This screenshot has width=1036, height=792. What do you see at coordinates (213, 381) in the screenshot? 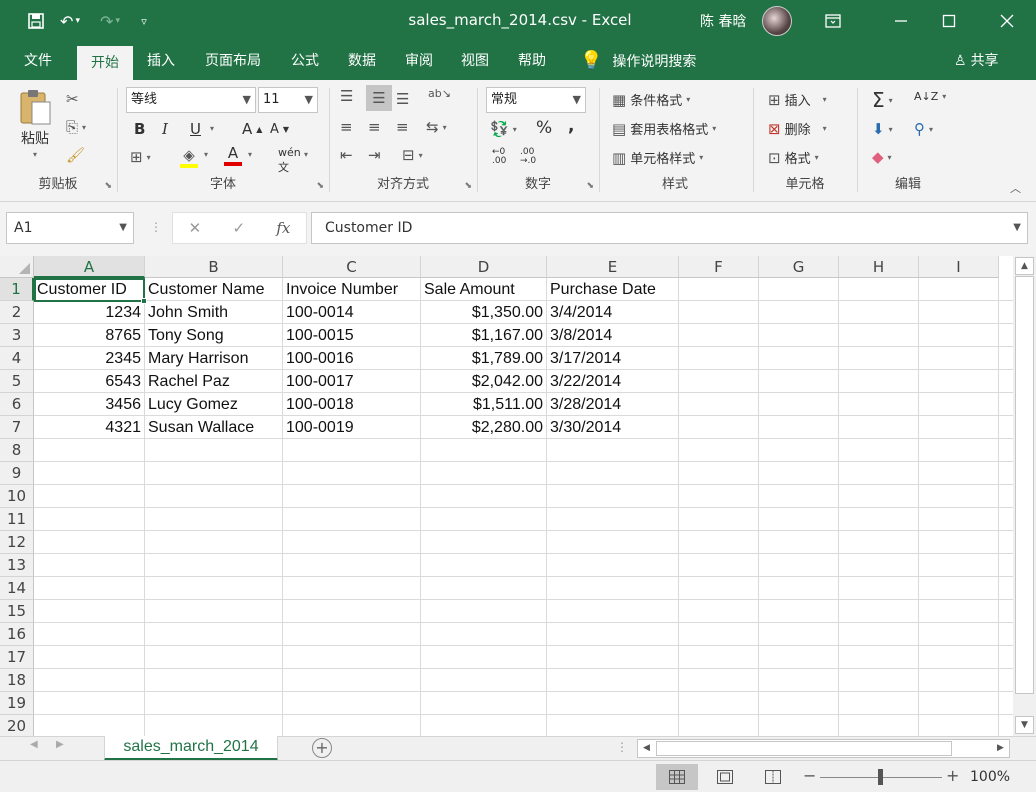
I see `cell-b5: Rachel Paz` at bounding box center [213, 381].